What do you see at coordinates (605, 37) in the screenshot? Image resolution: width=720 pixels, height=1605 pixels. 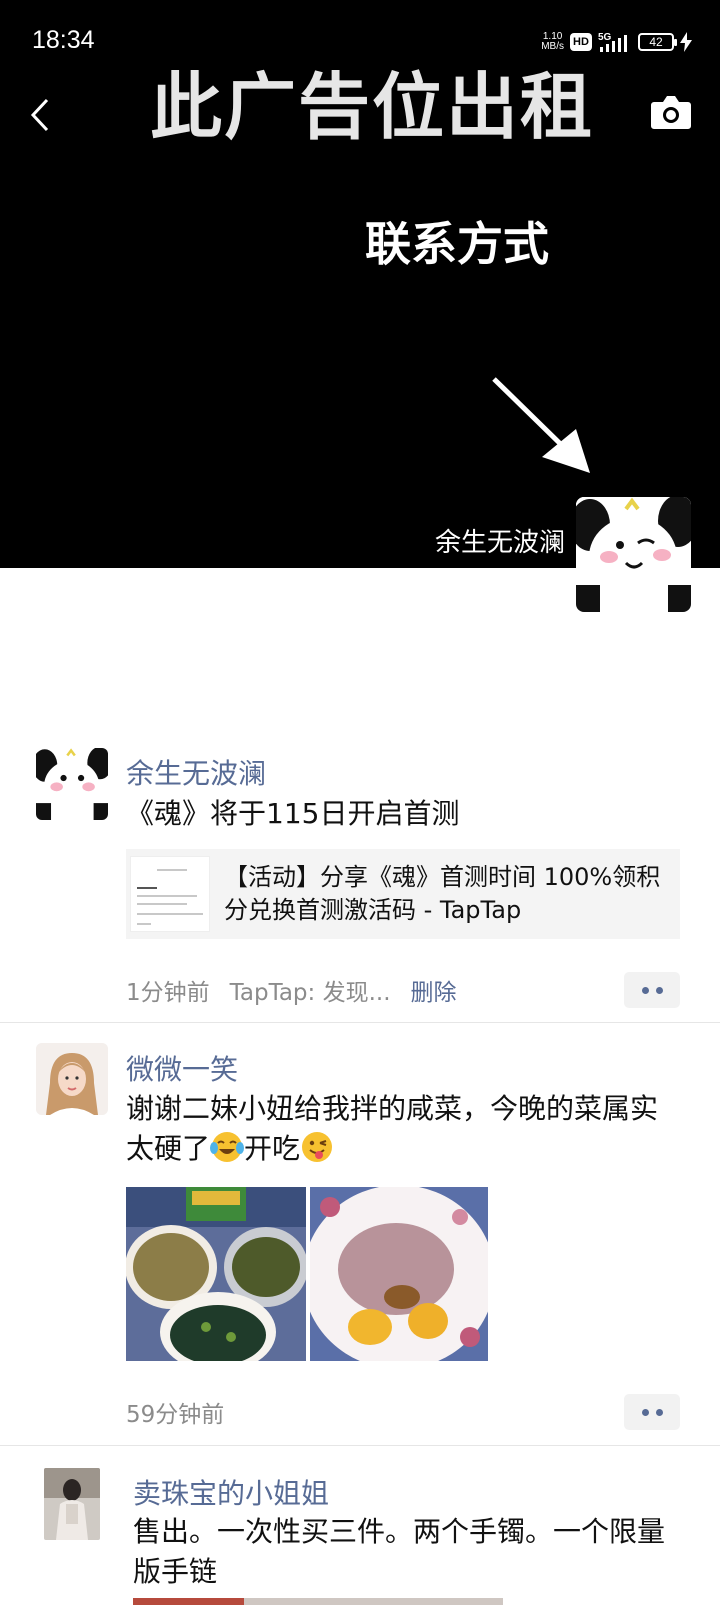 I see `svg-text: 5G` at bounding box center [605, 37].